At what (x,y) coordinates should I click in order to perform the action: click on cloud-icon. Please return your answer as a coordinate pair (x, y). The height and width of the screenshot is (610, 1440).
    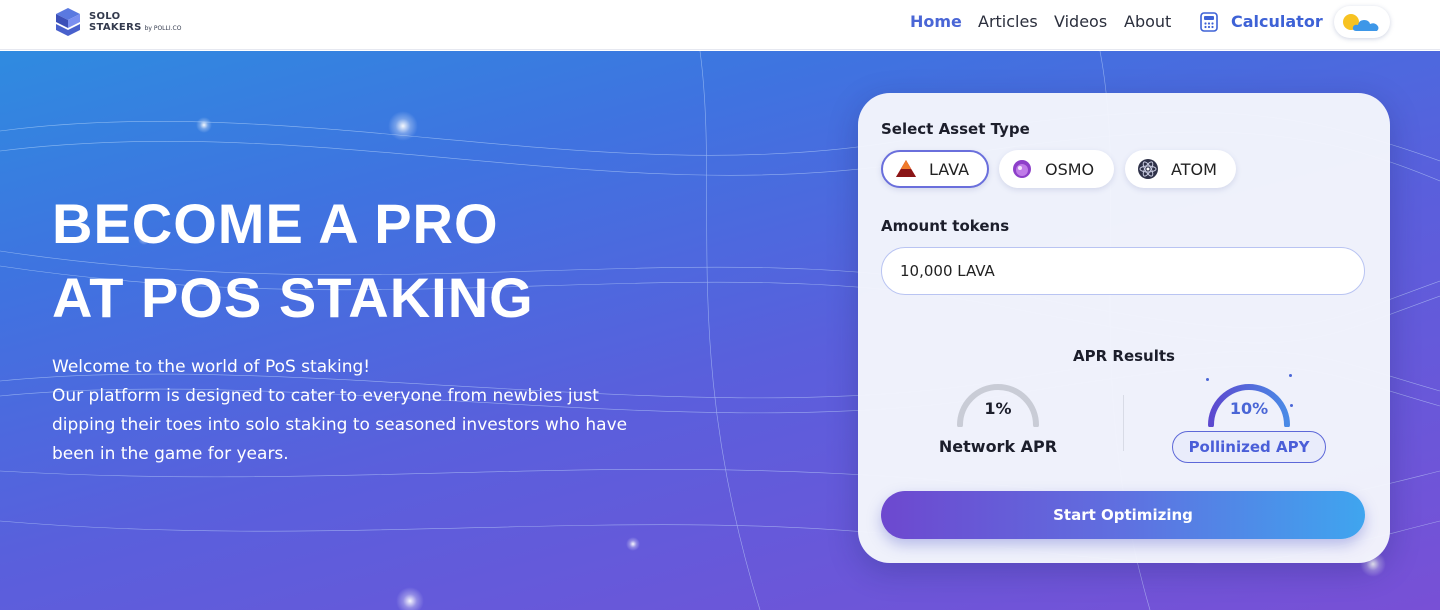
    Looking at the image, I should click on (1365, 25).